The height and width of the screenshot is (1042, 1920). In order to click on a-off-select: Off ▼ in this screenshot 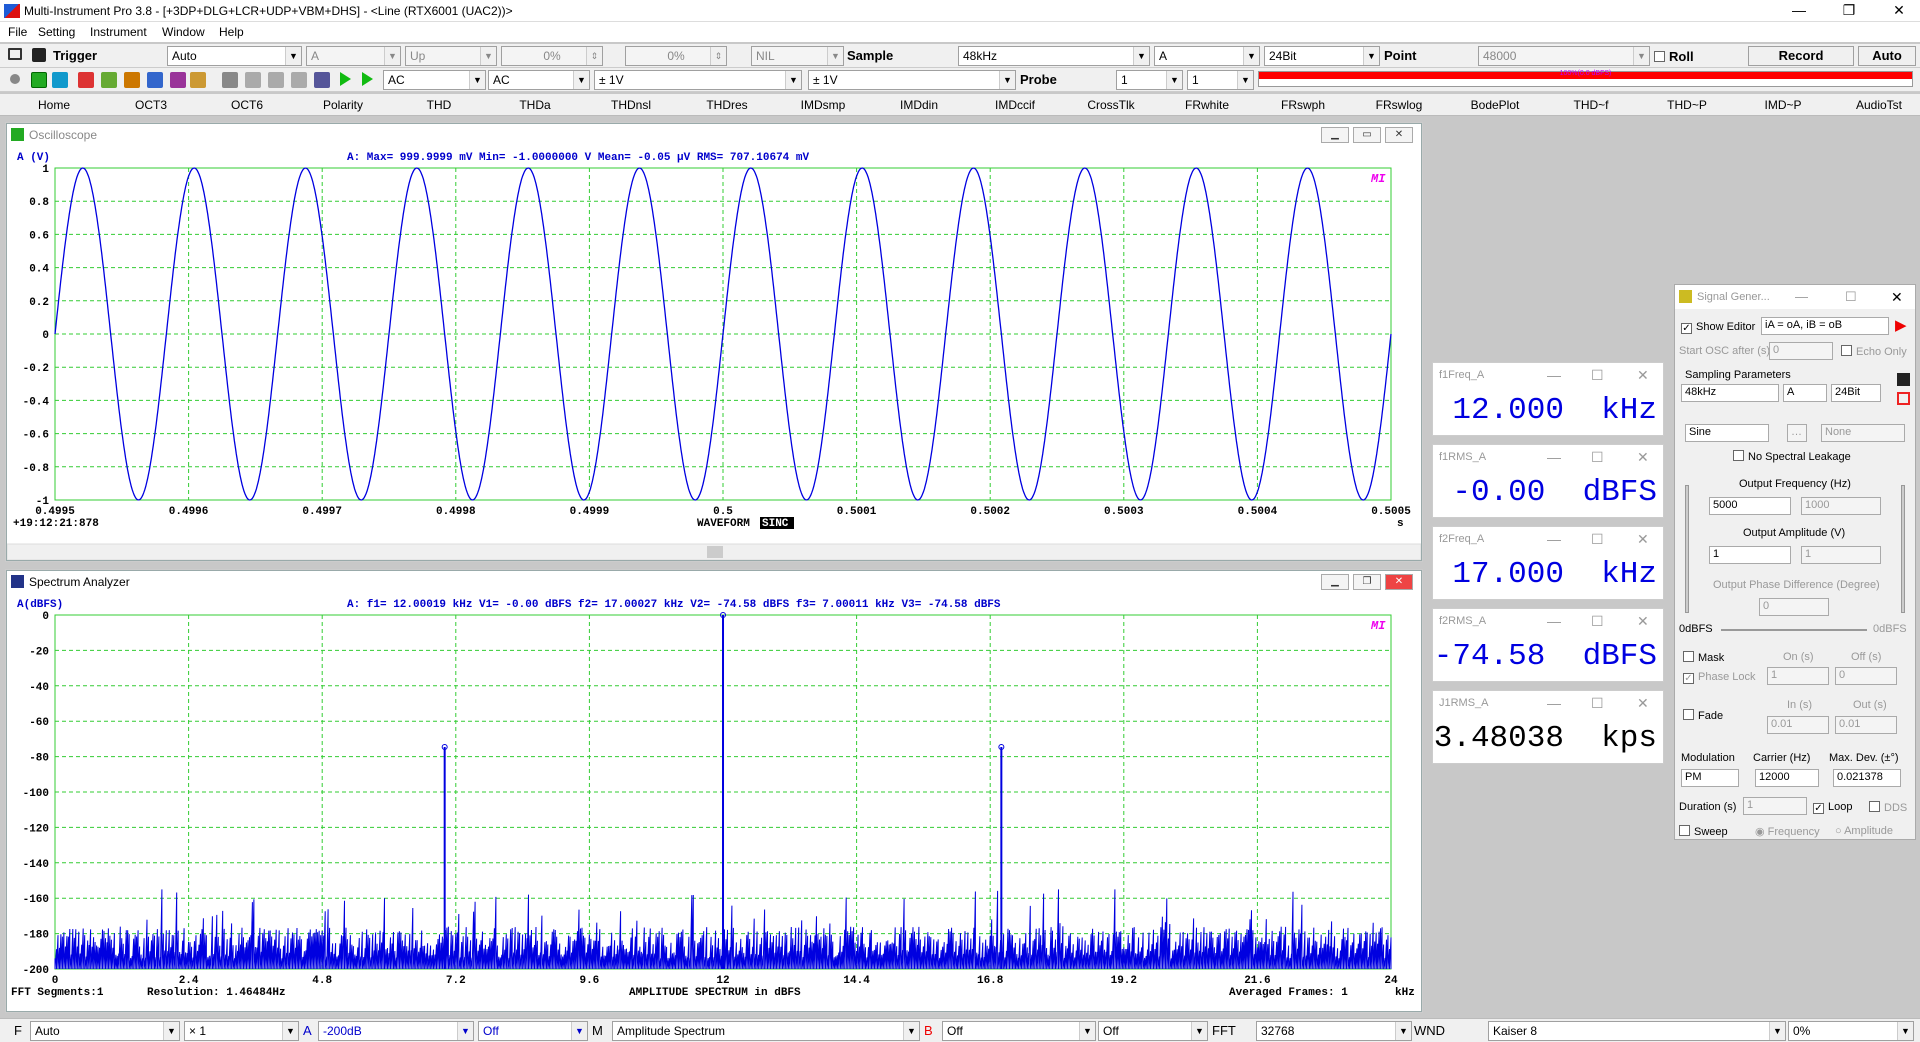, I will do `click(533, 1031)`.